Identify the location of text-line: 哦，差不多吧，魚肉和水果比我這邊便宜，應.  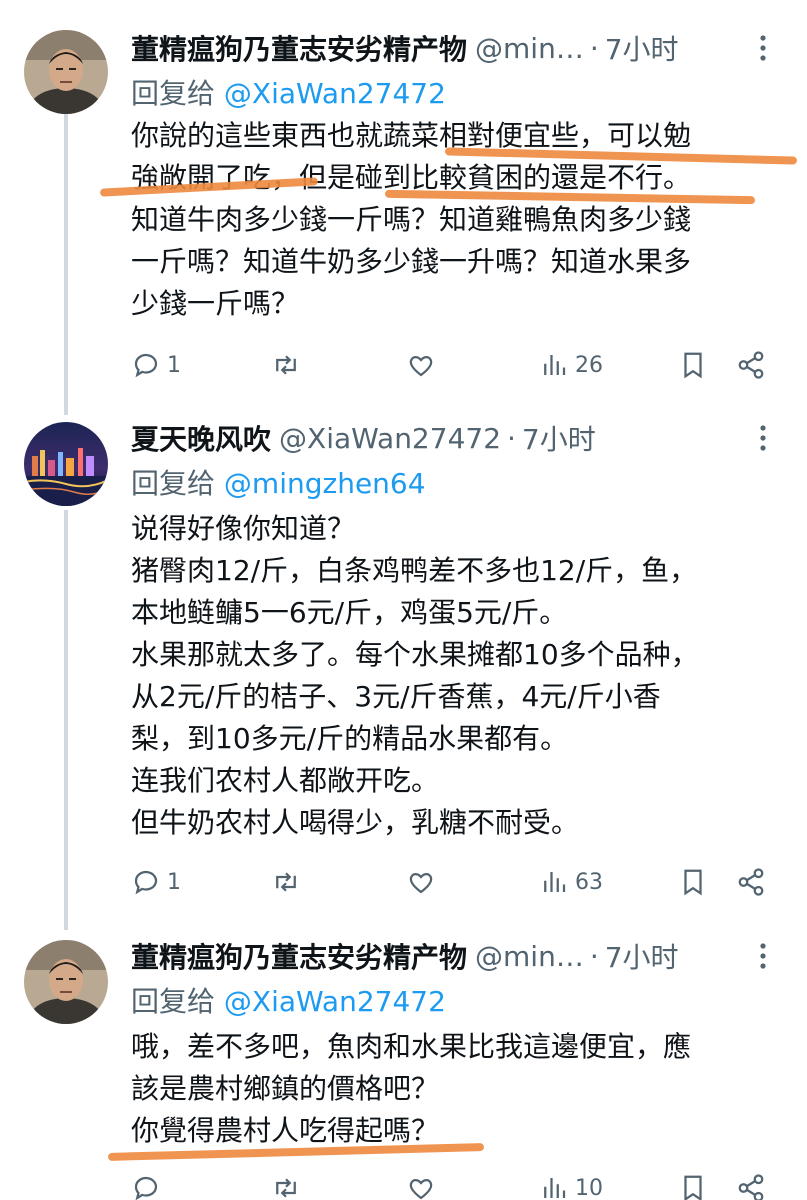
(411, 1046).